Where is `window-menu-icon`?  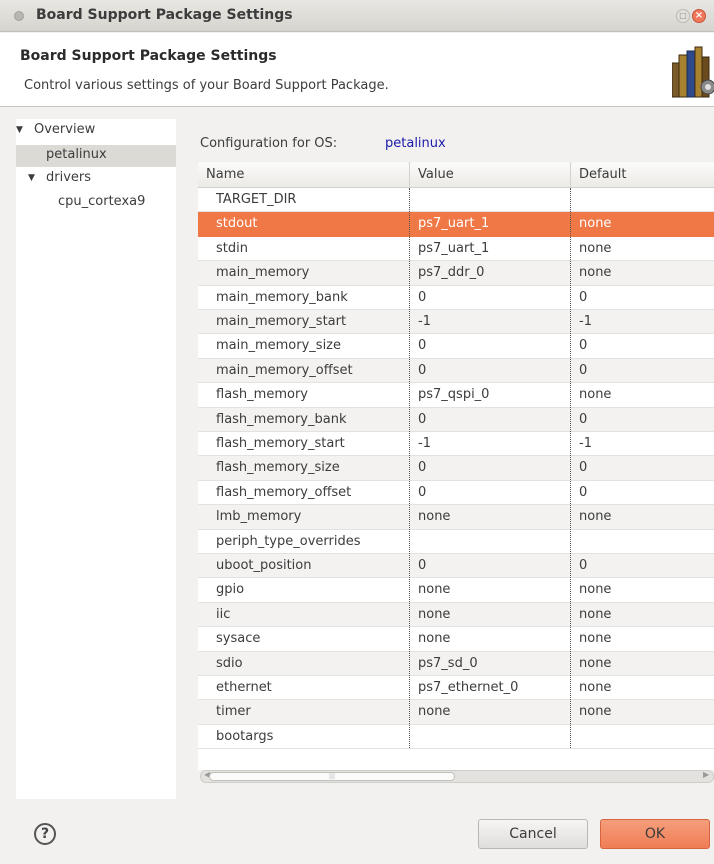 window-menu-icon is located at coordinates (19, 16).